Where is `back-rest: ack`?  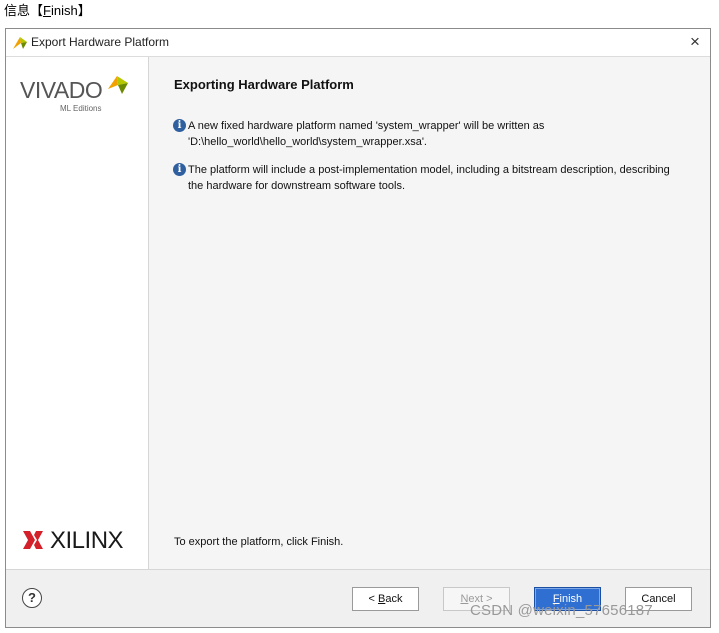 back-rest: ack is located at coordinates (394, 599).